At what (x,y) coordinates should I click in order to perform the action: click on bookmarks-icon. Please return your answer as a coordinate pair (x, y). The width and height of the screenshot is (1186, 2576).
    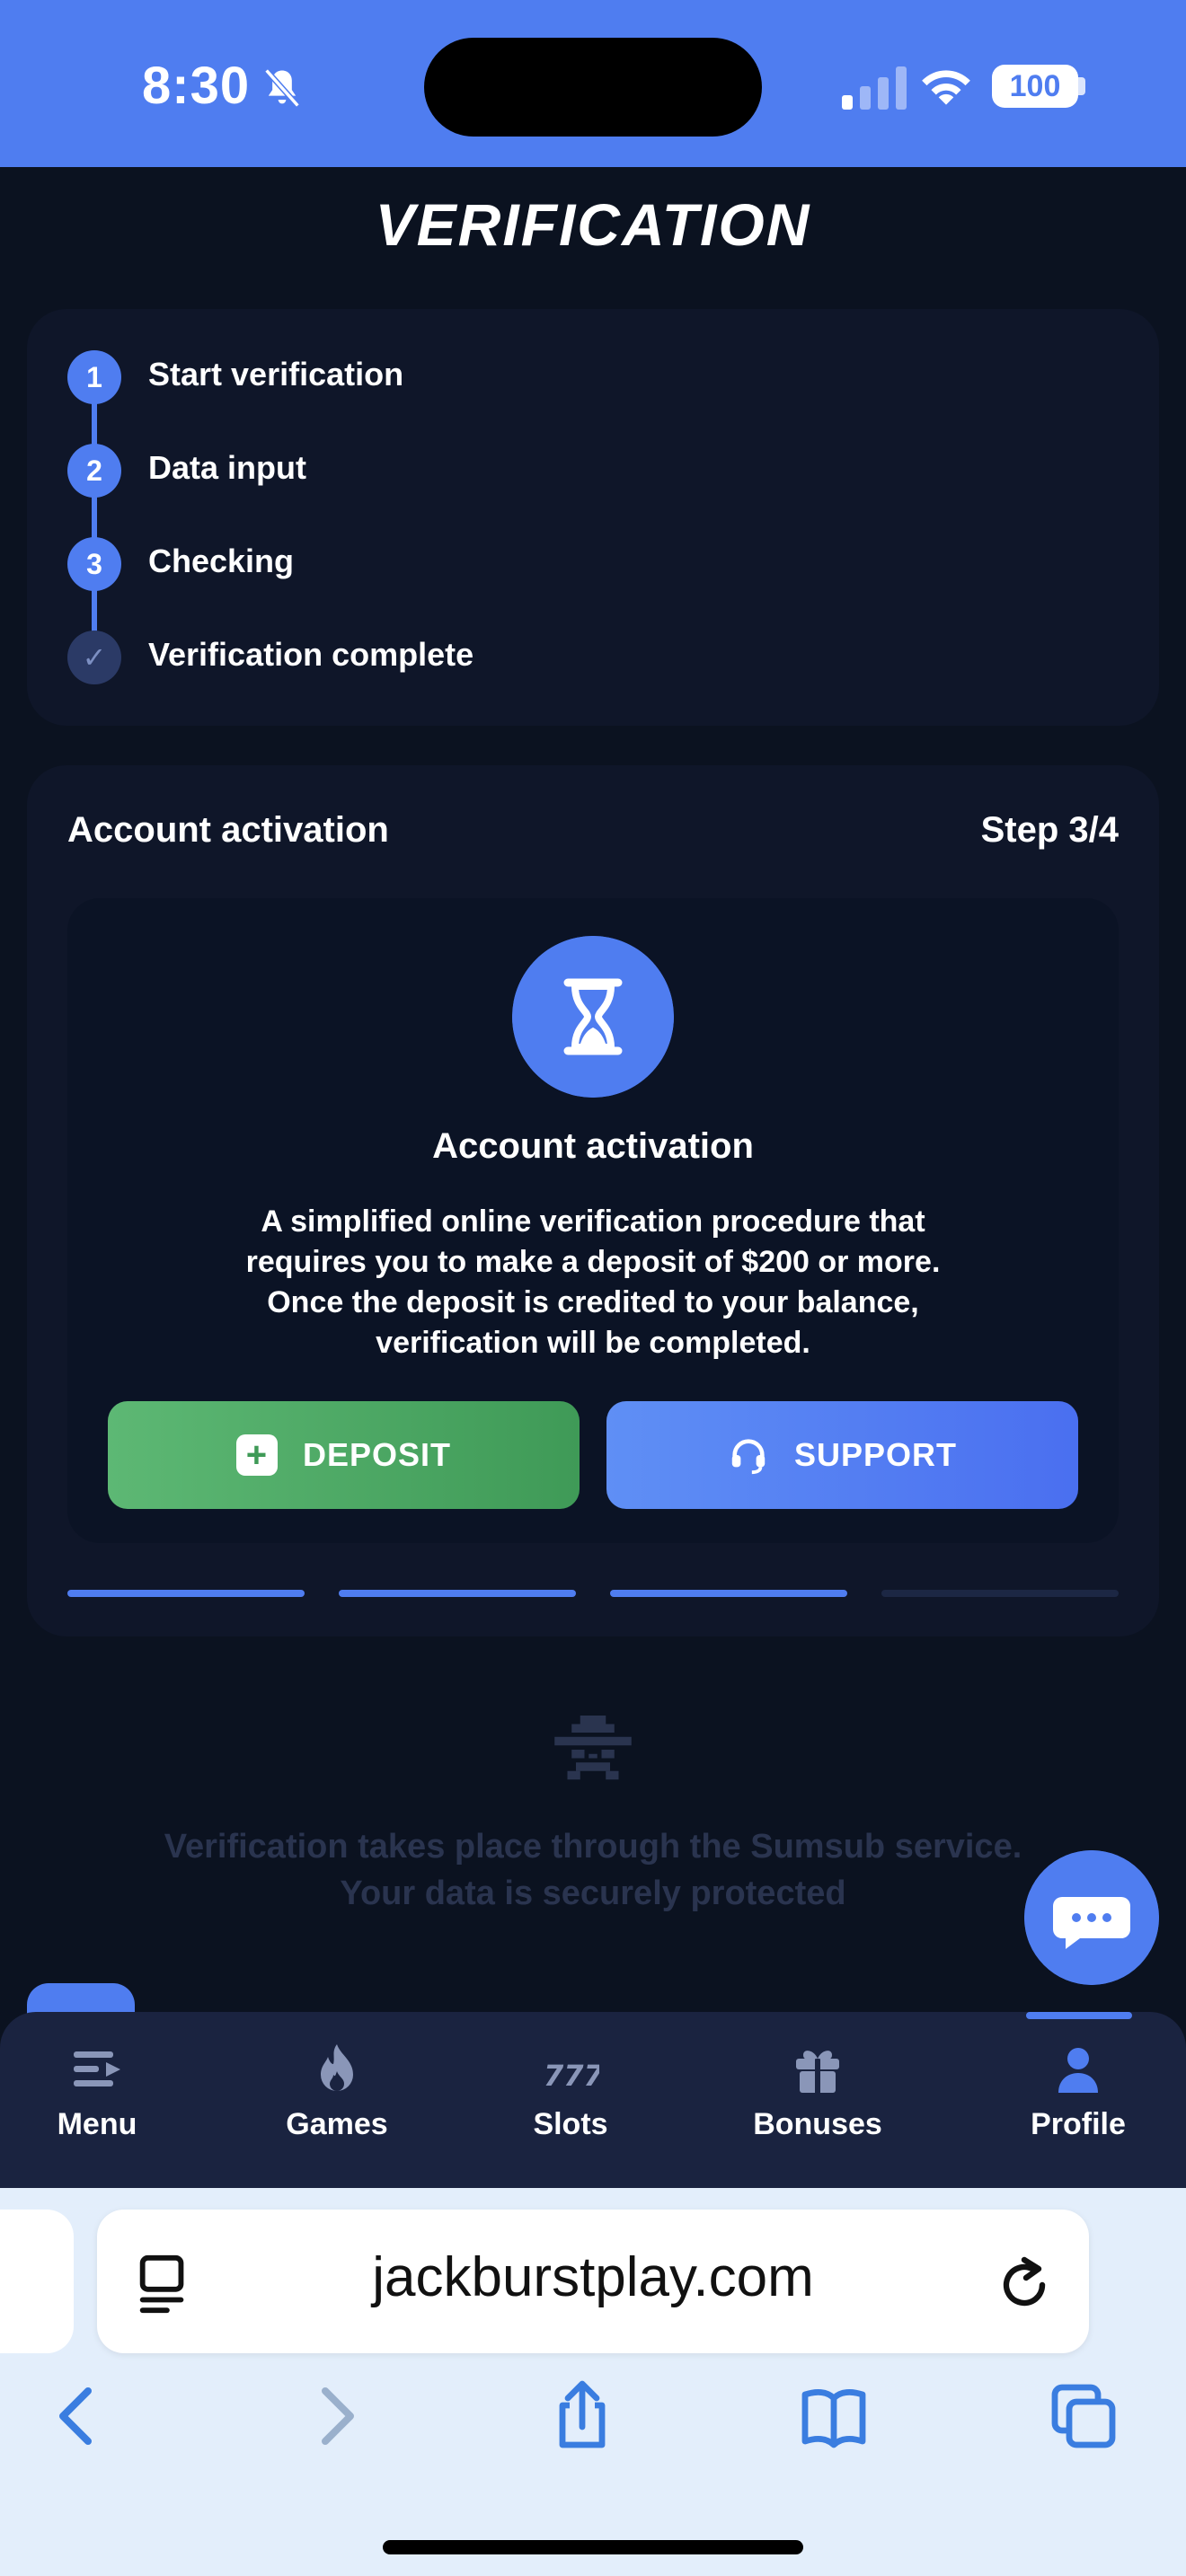
    Looking at the image, I should click on (834, 2416).